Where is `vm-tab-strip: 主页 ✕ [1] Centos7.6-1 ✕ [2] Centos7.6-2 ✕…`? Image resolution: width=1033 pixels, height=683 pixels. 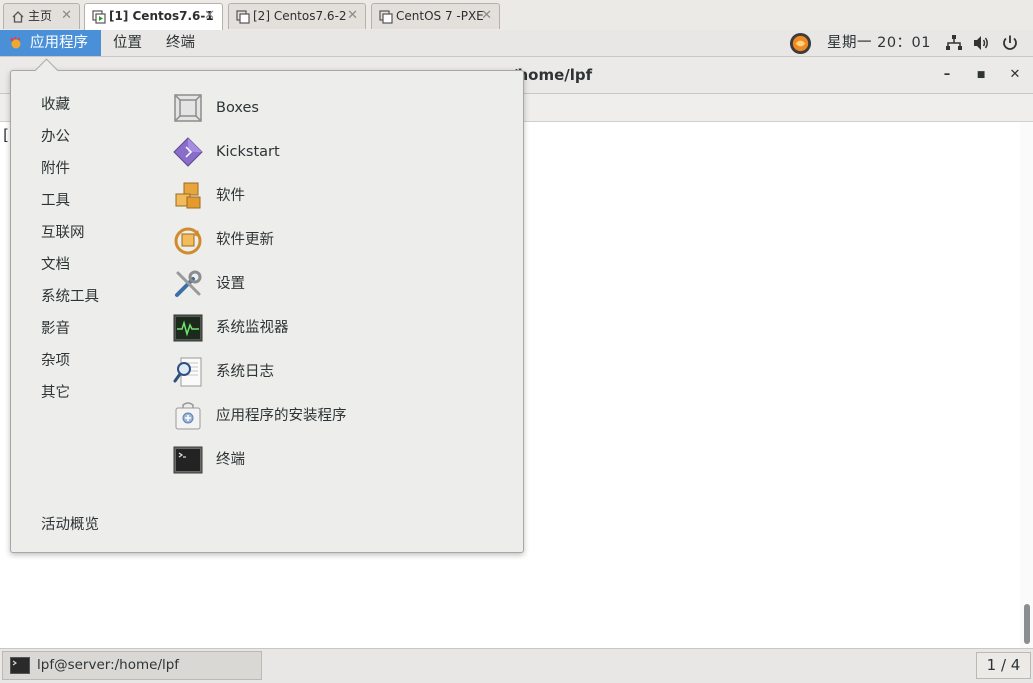 vm-tab-strip: 主页 ✕ [1] Centos7.6-1 ✕ [2] Centos7.6-2 ✕… is located at coordinates (516, 15).